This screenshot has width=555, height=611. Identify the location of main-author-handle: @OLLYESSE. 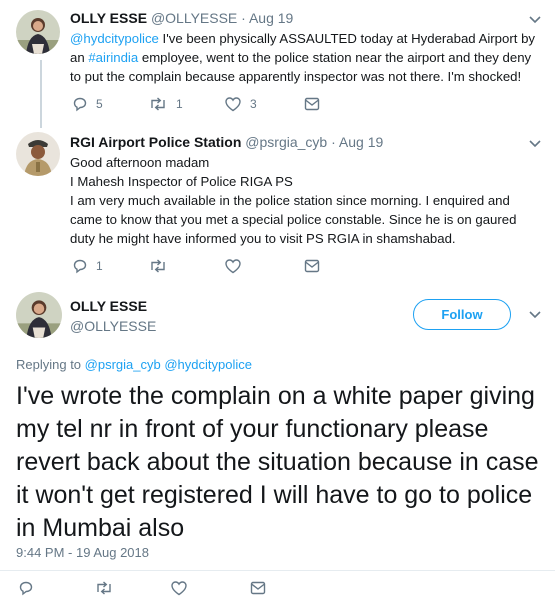
(113, 326).